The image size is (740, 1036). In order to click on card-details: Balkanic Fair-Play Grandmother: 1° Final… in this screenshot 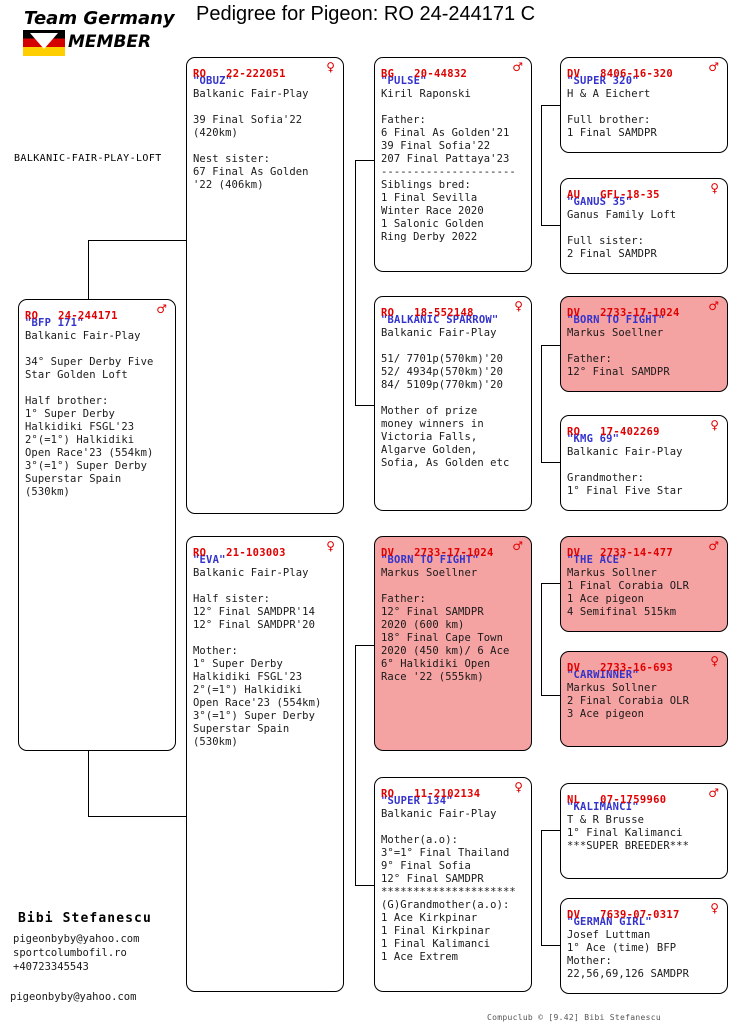, I will do `click(625, 471)`.